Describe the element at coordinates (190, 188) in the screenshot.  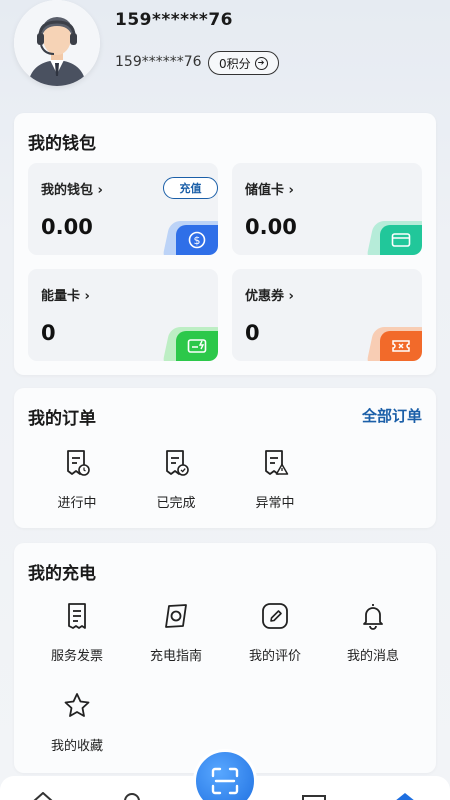
I see `recharge-button: 充值` at that location.